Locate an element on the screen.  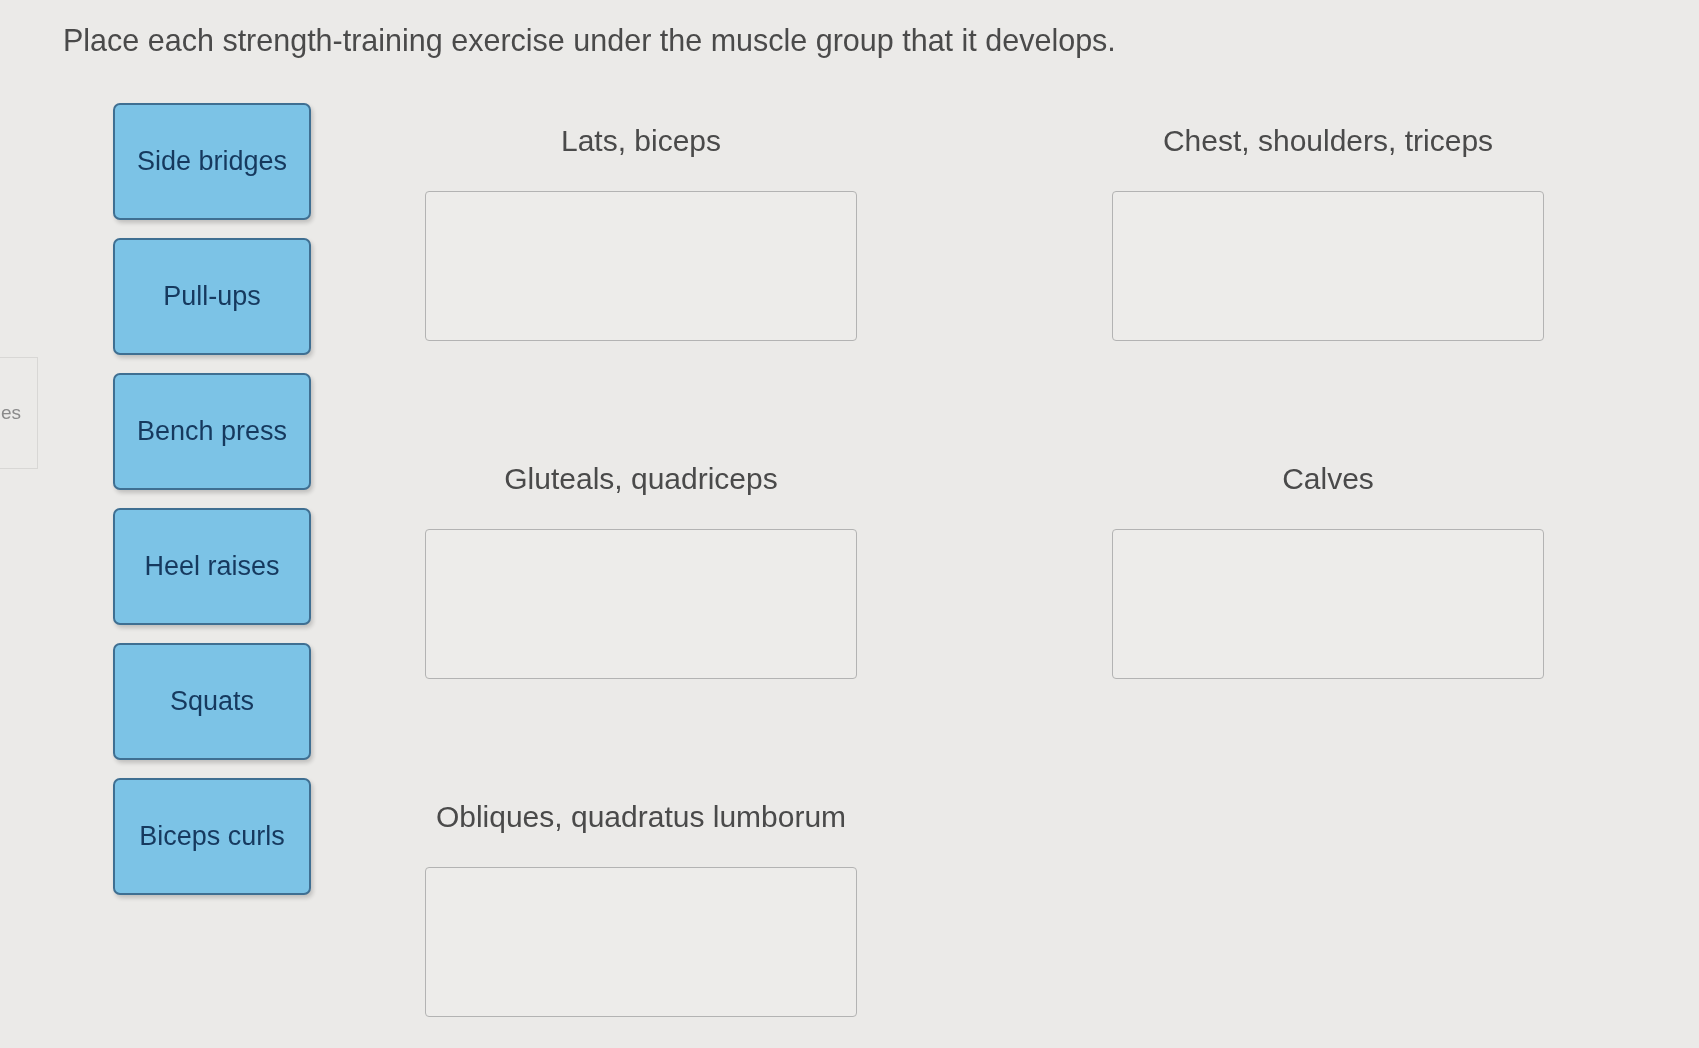
category-heading: Calves is located at coordinates (1328, 479).